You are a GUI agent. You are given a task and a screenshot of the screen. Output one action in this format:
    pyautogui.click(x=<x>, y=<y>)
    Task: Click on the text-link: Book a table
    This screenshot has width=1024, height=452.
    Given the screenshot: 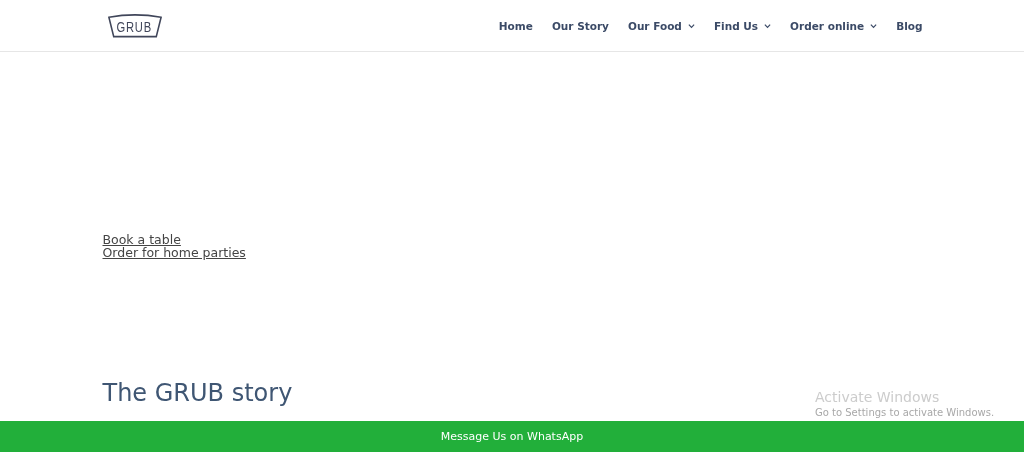 What is the action you would take?
    pyautogui.click(x=141, y=240)
    